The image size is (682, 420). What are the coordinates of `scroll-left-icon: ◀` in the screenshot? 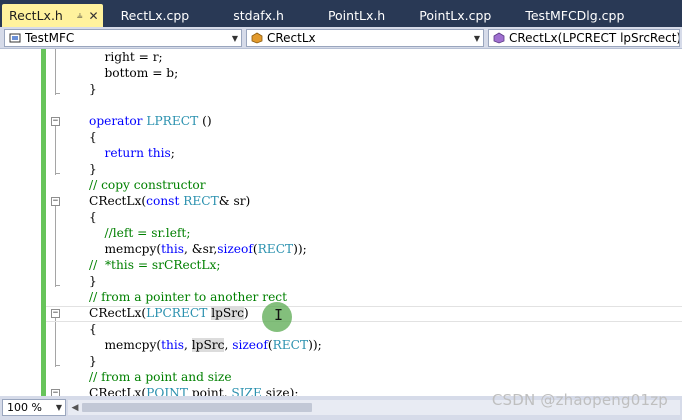 It's located at (75, 407).